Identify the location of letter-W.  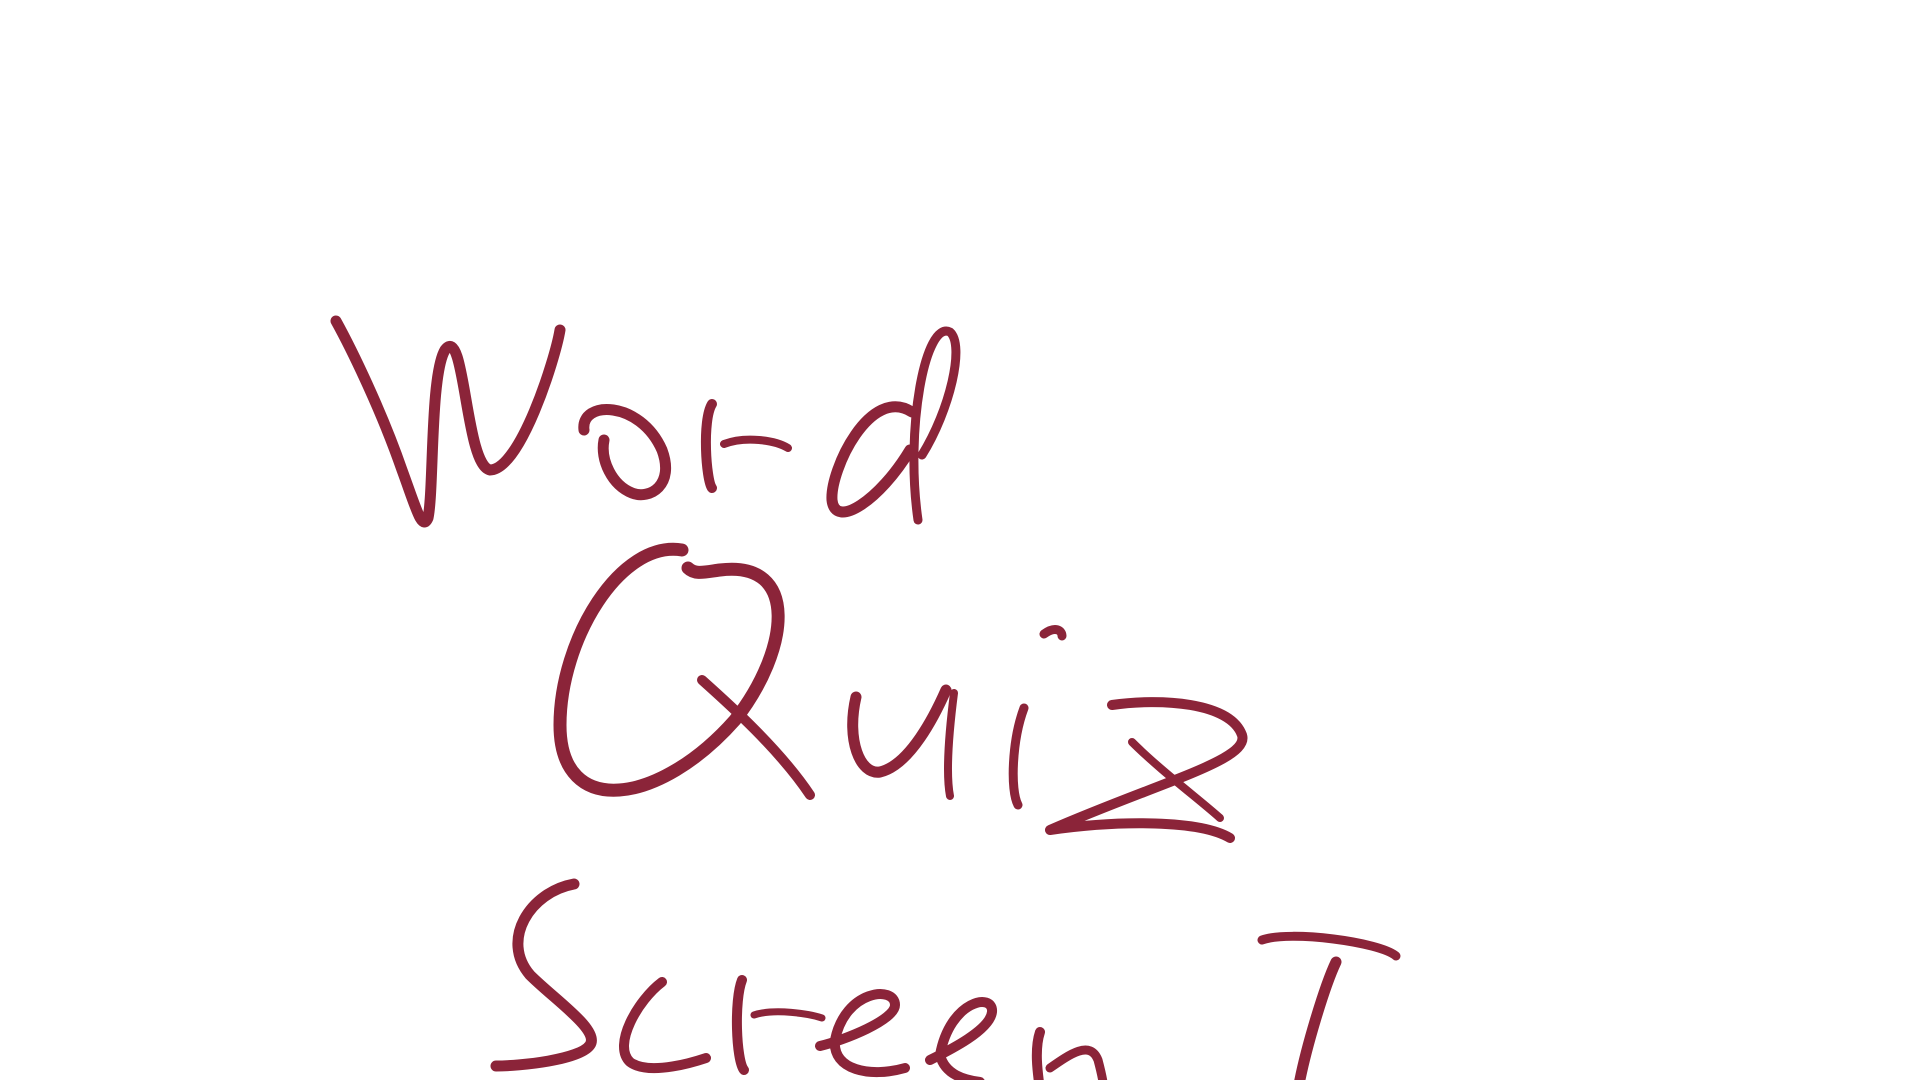
(448, 421).